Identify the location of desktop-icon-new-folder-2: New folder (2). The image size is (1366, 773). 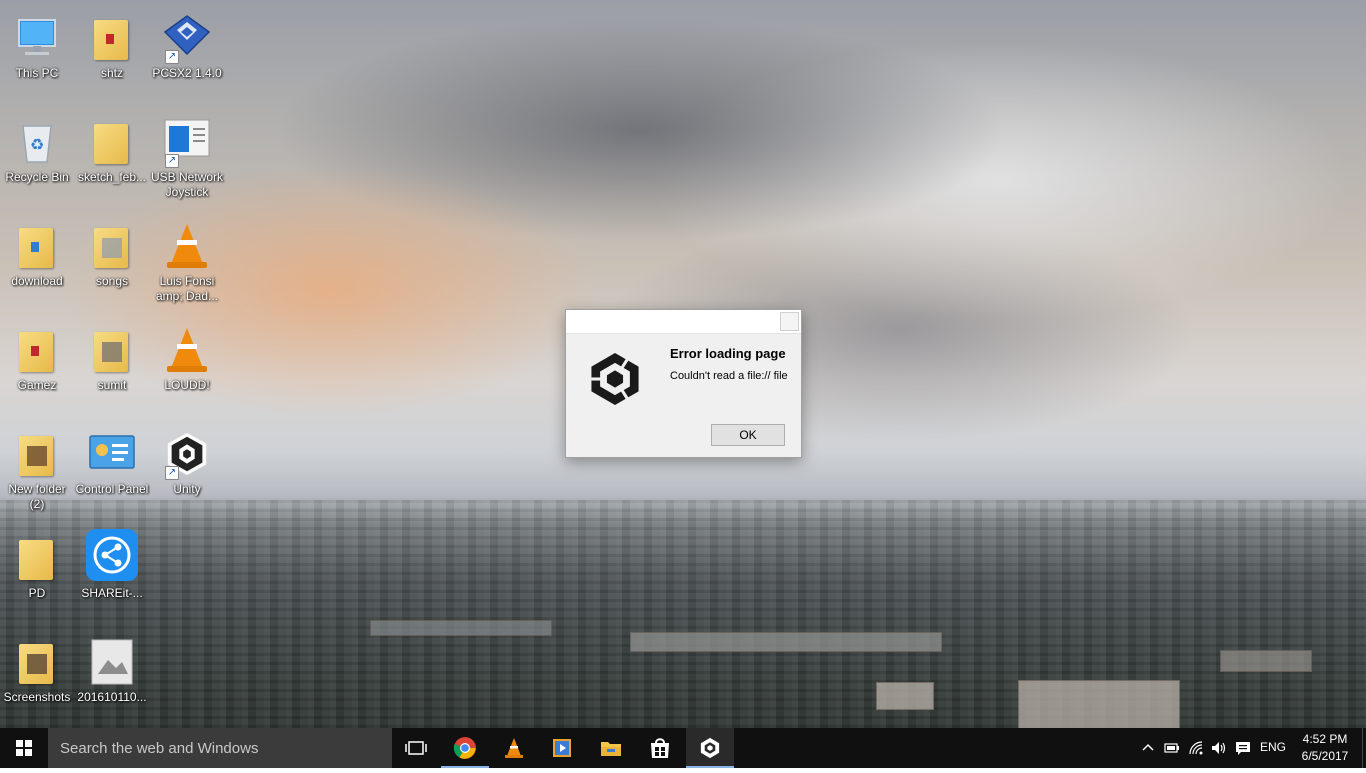
(37, 470).